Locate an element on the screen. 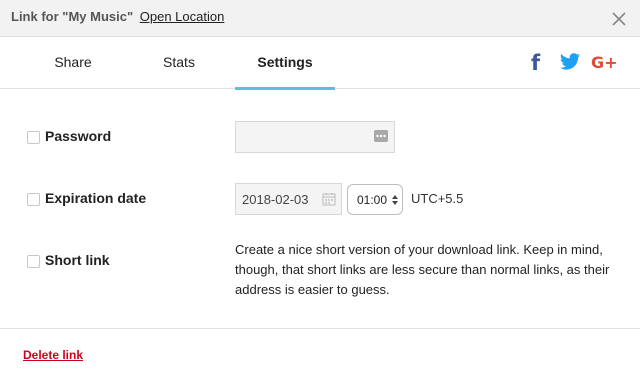 The image size is (640, 381). tab-bar: Share Stats Settings f G+ is located at coordinates (320, 63).